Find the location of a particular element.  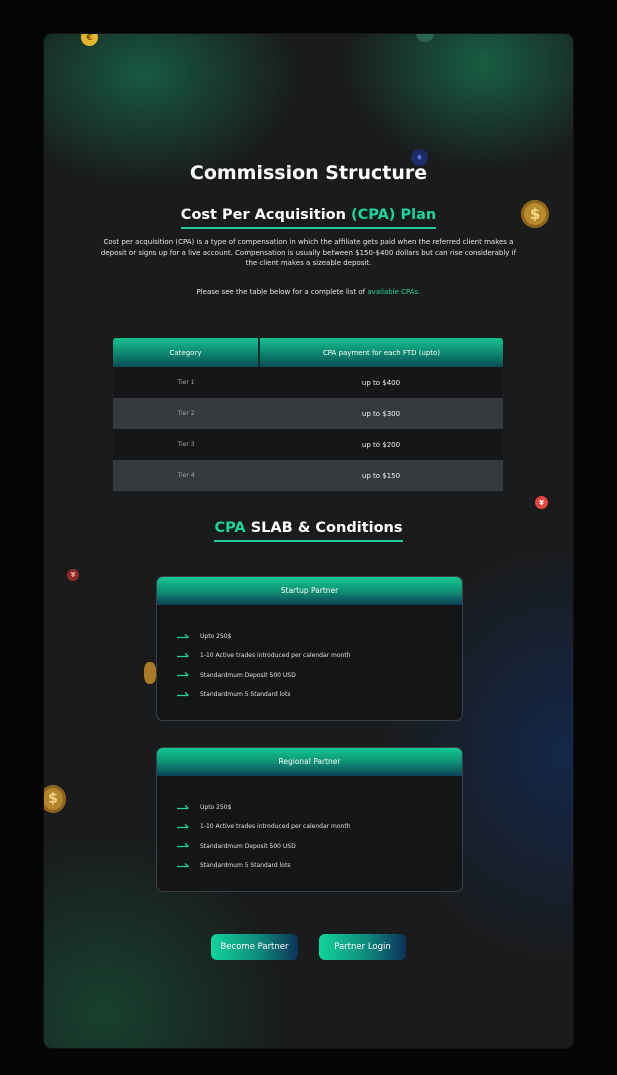

table-header-row: Category CPA payment for each FTD (upto) is located at coordinates (308, 352).